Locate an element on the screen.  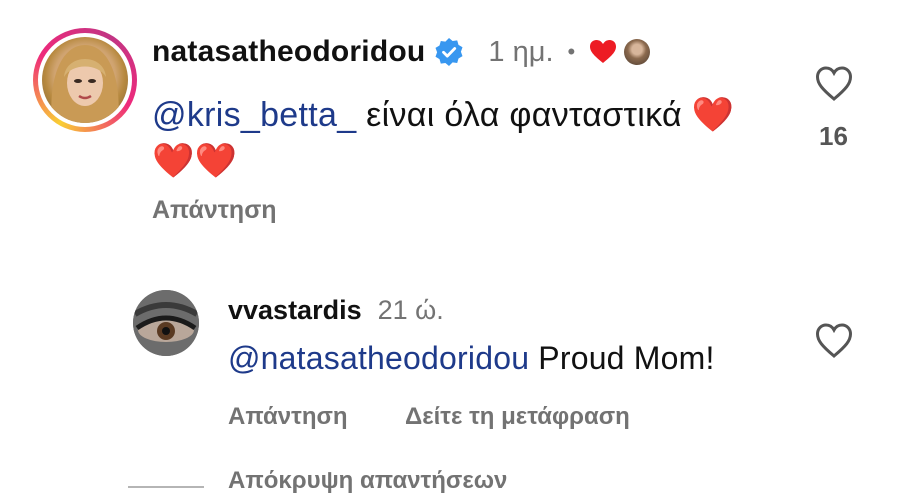
heart-emoji: ❤️ is located at coordinates (713, 115).